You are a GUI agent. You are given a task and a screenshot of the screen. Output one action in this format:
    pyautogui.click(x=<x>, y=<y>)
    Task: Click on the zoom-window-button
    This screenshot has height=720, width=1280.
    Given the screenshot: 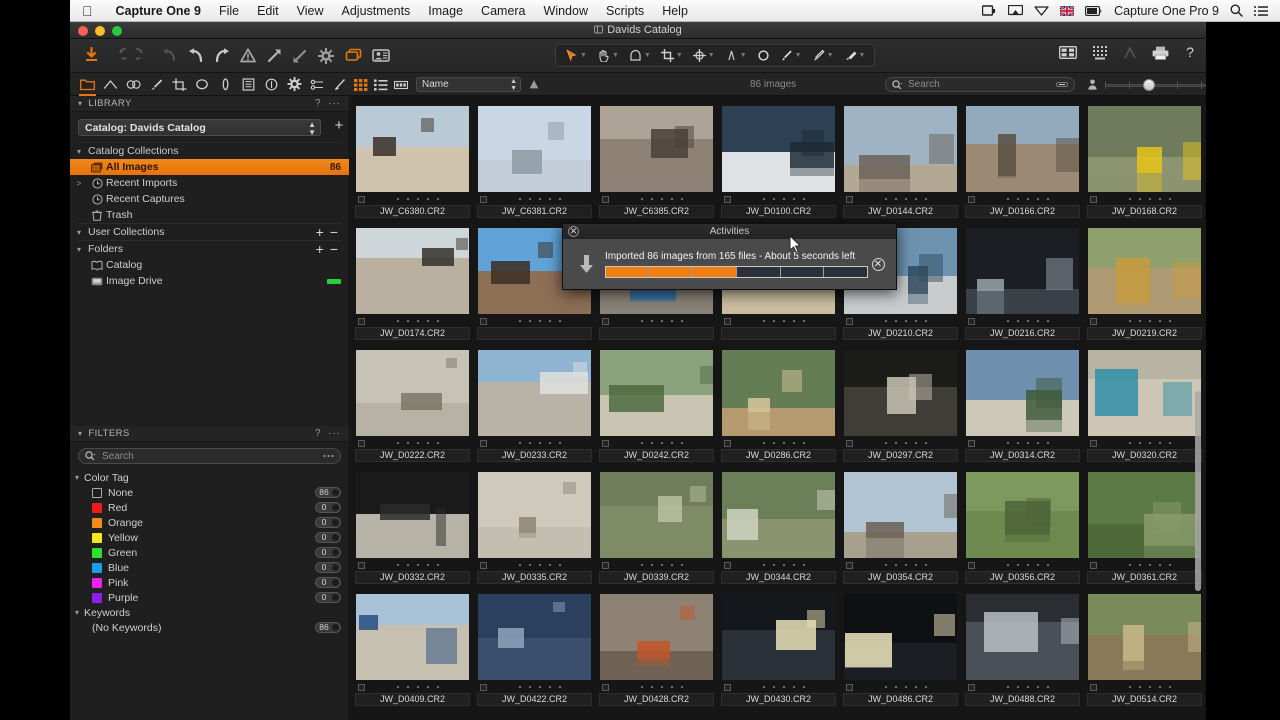 What is the action you would take?
    pyautogui.click(x=117, y=31)
    